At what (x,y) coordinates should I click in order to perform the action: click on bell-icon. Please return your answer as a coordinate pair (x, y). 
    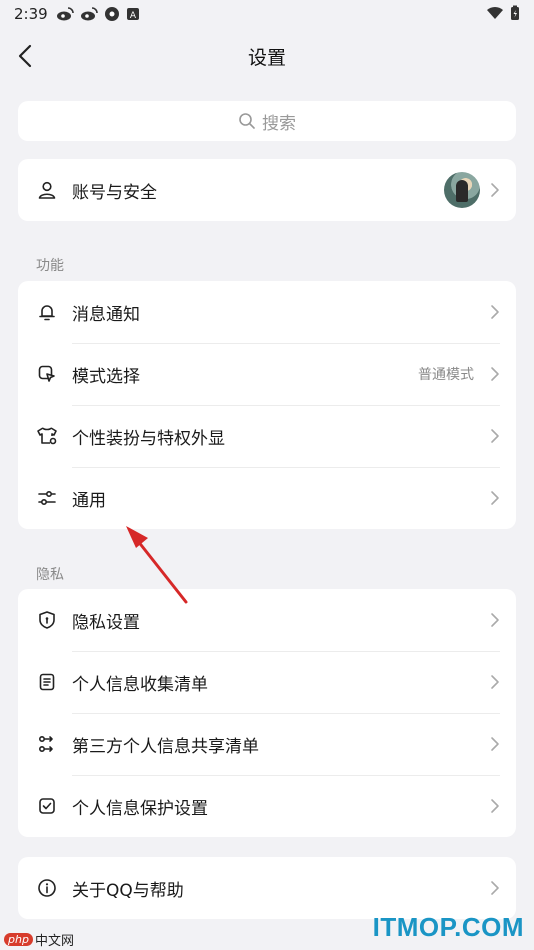
    Looking at the image, I should click on (47, 312).